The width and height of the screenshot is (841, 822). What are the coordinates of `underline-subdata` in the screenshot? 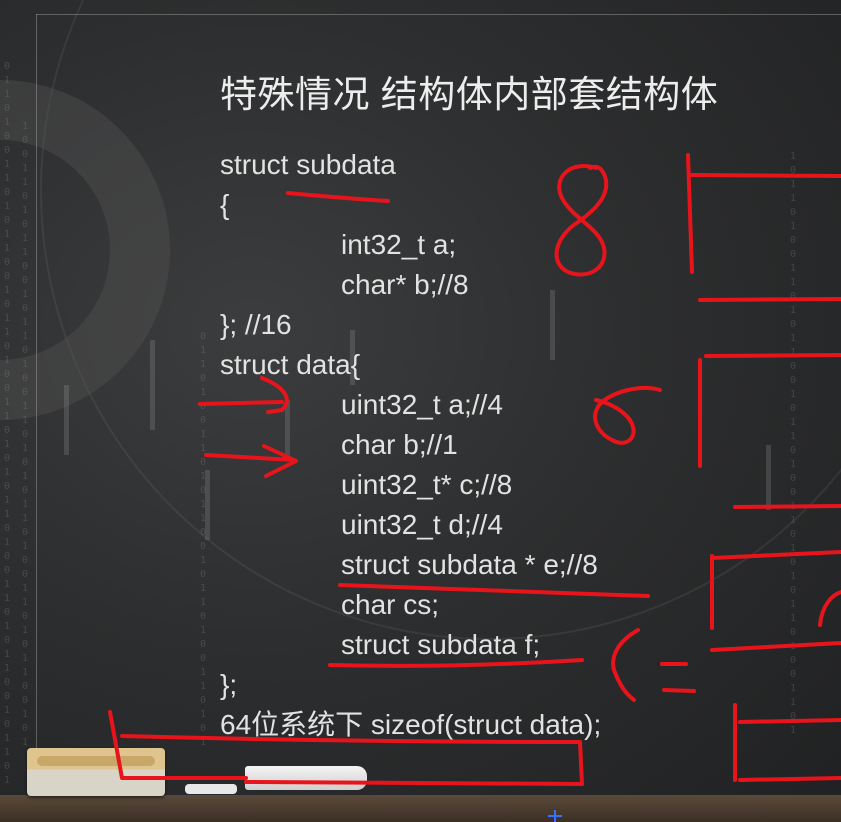 It's located at (338, 197).